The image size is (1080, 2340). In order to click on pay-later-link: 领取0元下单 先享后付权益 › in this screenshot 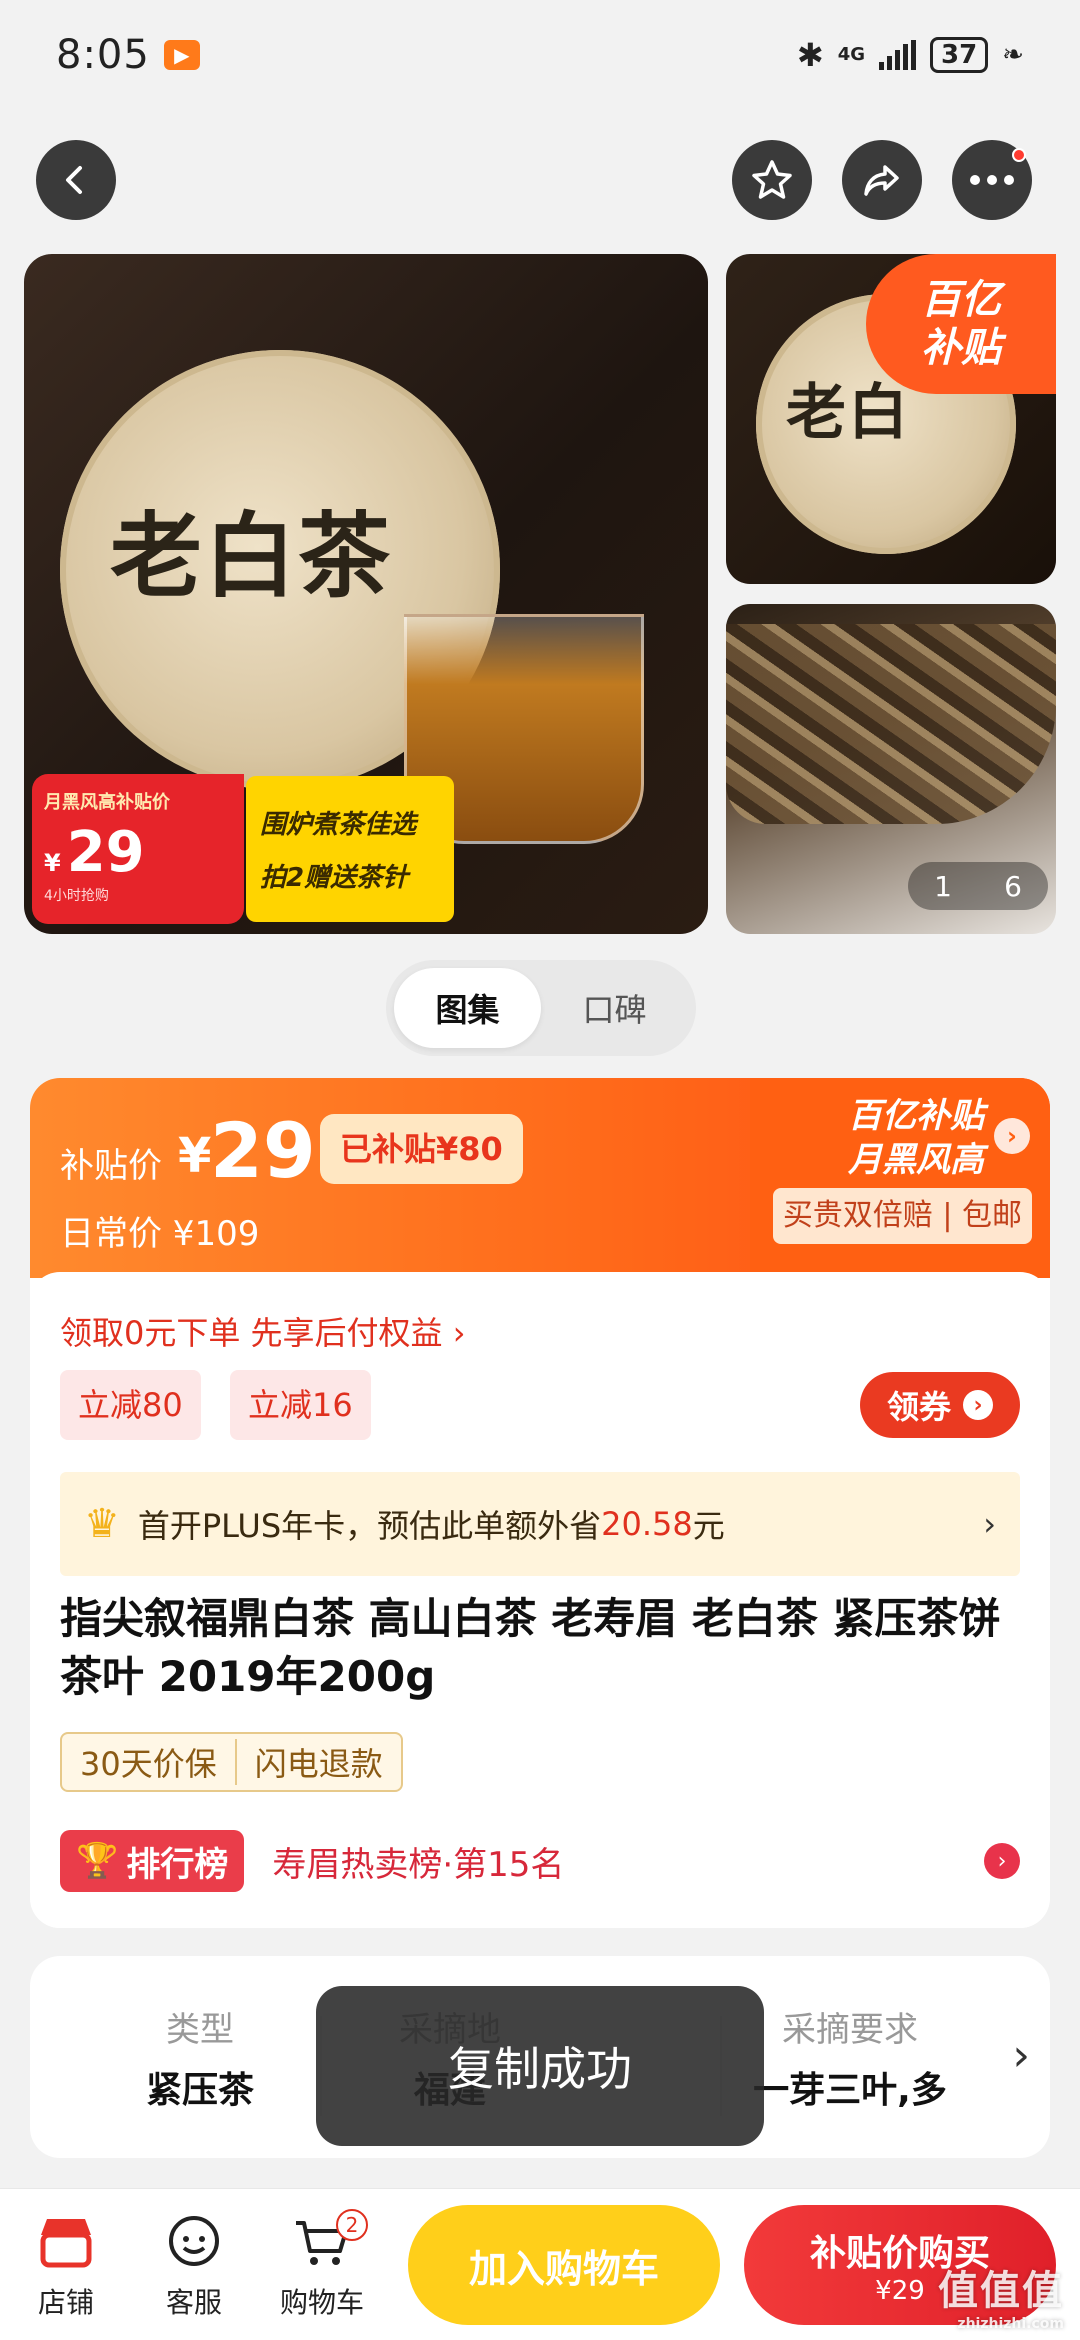, I will do `click(263, 1331)`.